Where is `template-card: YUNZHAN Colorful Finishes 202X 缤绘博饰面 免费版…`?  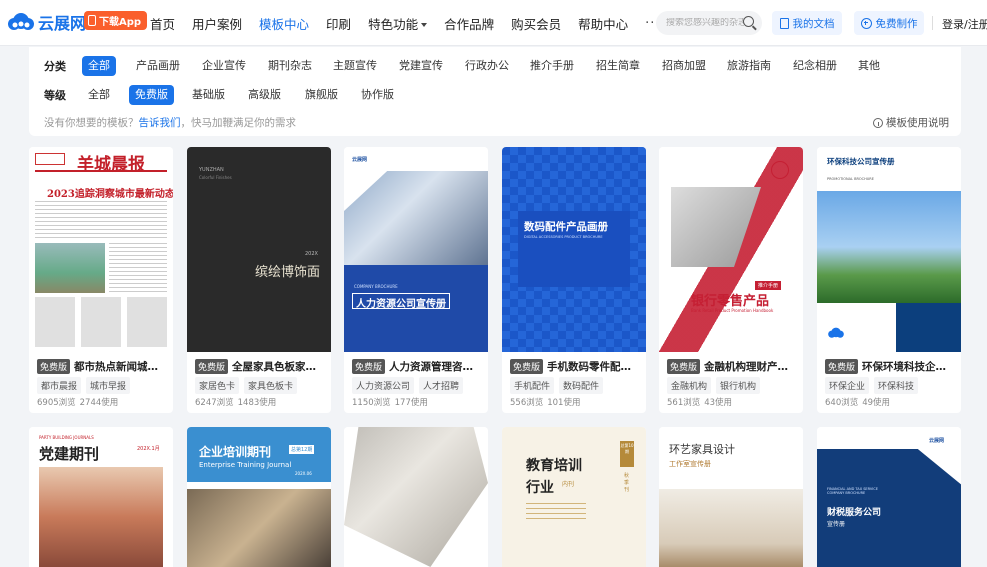 template-card: YUNZHAN Colorful Finishes 202X 缤绘博饰面 免费版… is located at coordinates (259, 280).